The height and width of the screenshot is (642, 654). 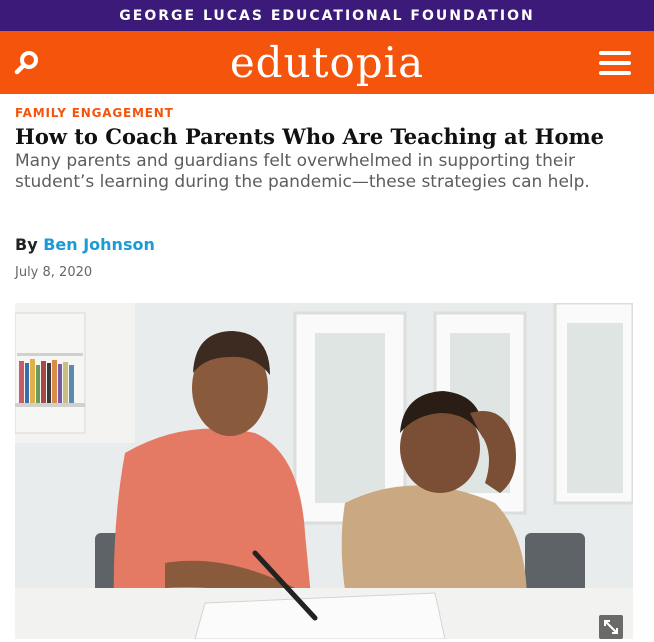 I want to click on expand-button, so click(x=611, y=627).